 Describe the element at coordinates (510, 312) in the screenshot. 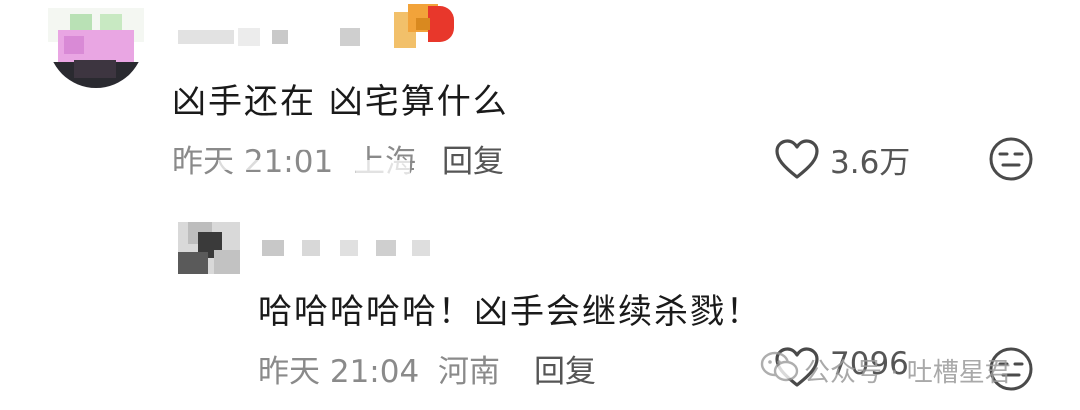

I see `reply-text: 哈哈哈哈哈！凶手会继续杀戮！` at that location.